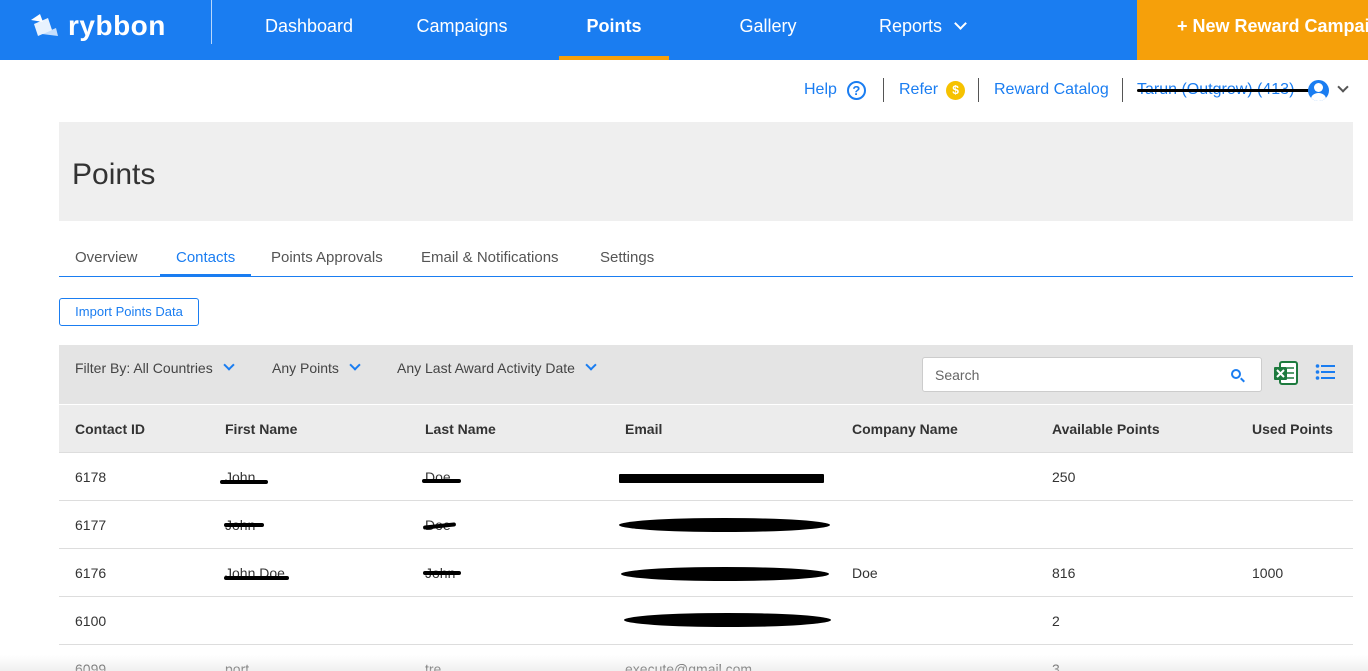 The image size is (1368, 671). Describe the element at coordinates (91, 525) in the screenshot. I see `cell-contact-id: 6177` at that location.